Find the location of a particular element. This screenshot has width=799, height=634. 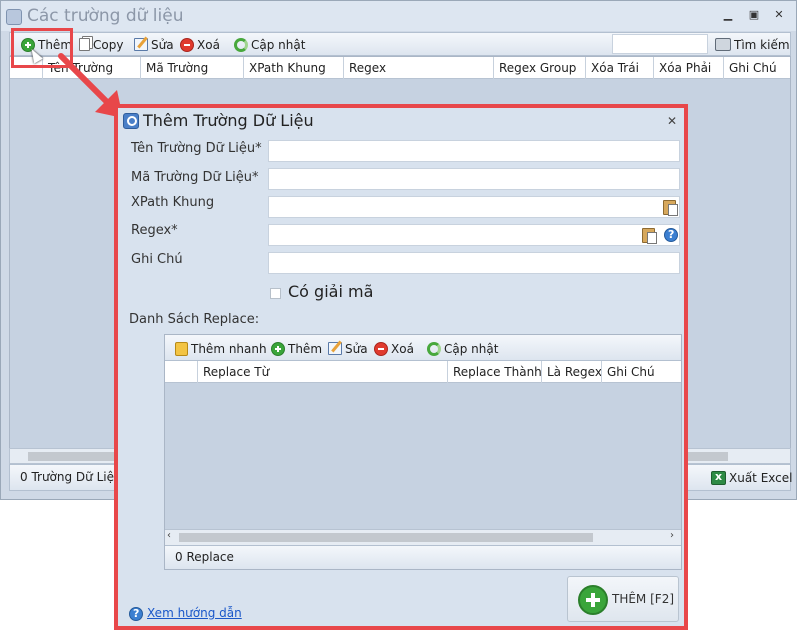

column-header: XPath Khung is located at coordinates (293, 68).